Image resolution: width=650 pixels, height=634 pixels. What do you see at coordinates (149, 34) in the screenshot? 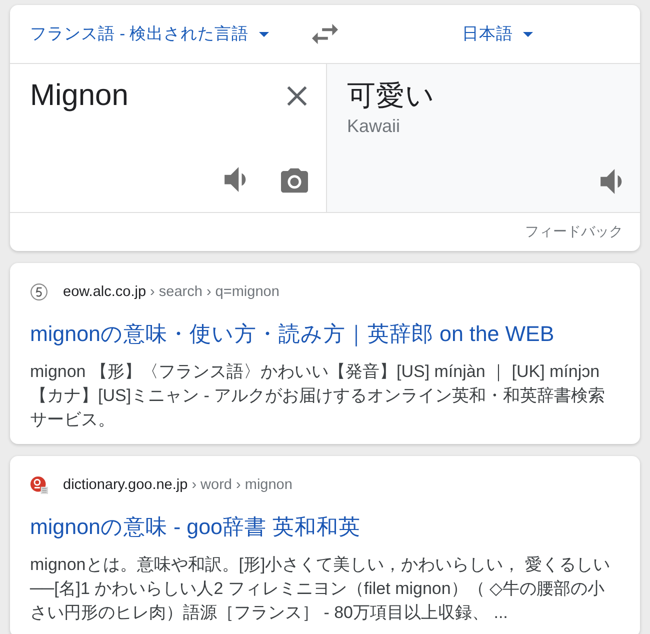
I see `source-language-dropdown: フランス語 - 検出された言語` at bounding box center [149, 34].